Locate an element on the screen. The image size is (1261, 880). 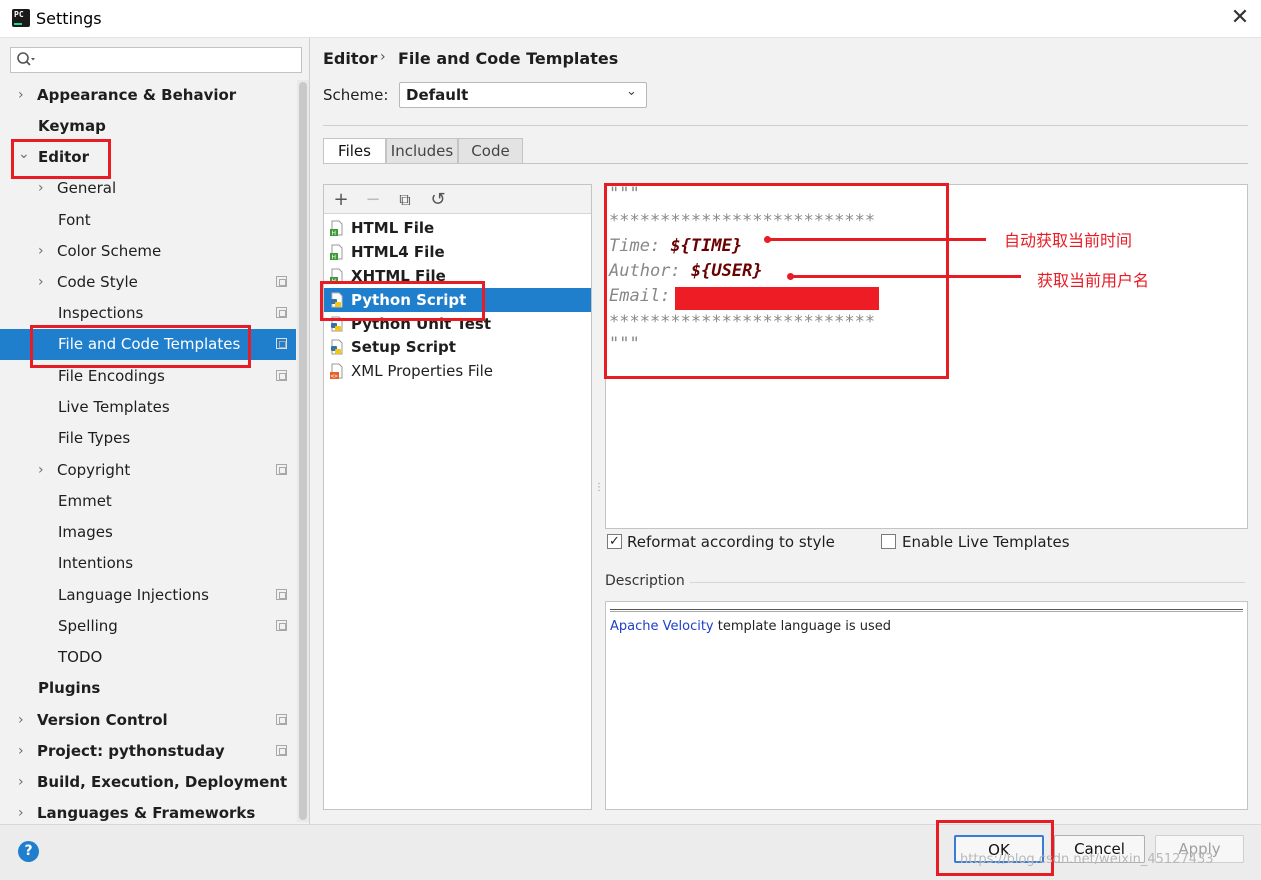
window-title: Settings is located at coordinates (69, 18).